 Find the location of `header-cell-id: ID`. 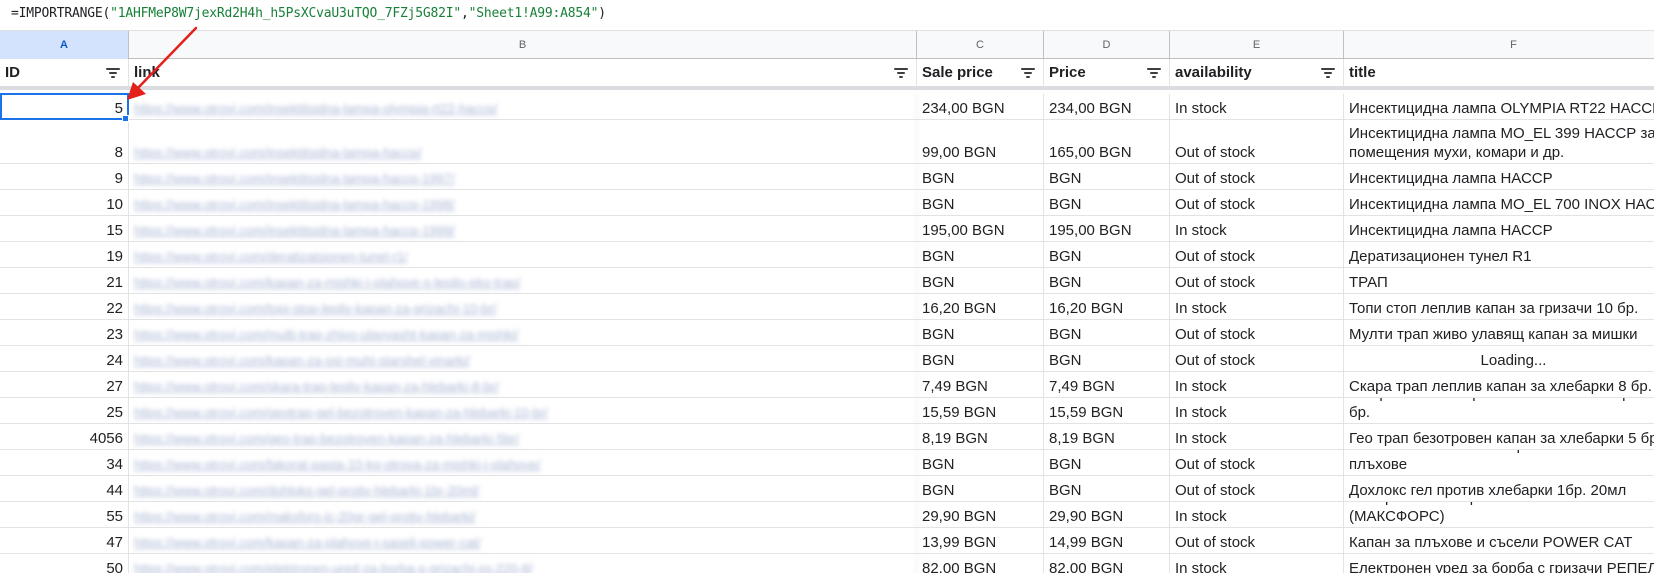

header-cell-id: ID is located at coordinates (64, 72).